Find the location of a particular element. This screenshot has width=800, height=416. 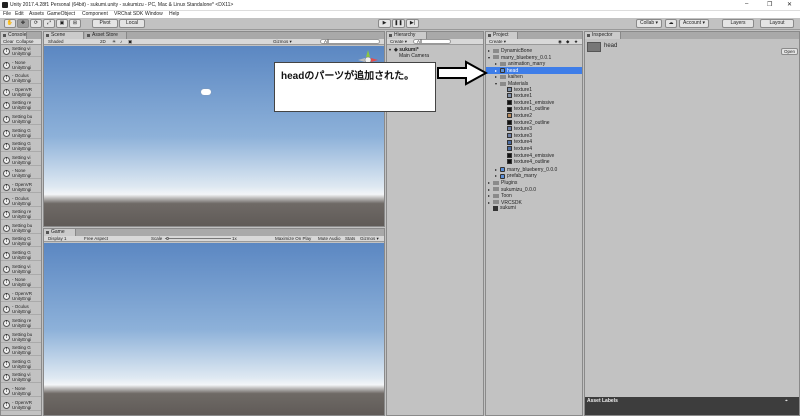

menu-help: Help is located at coordinates (174, 14).